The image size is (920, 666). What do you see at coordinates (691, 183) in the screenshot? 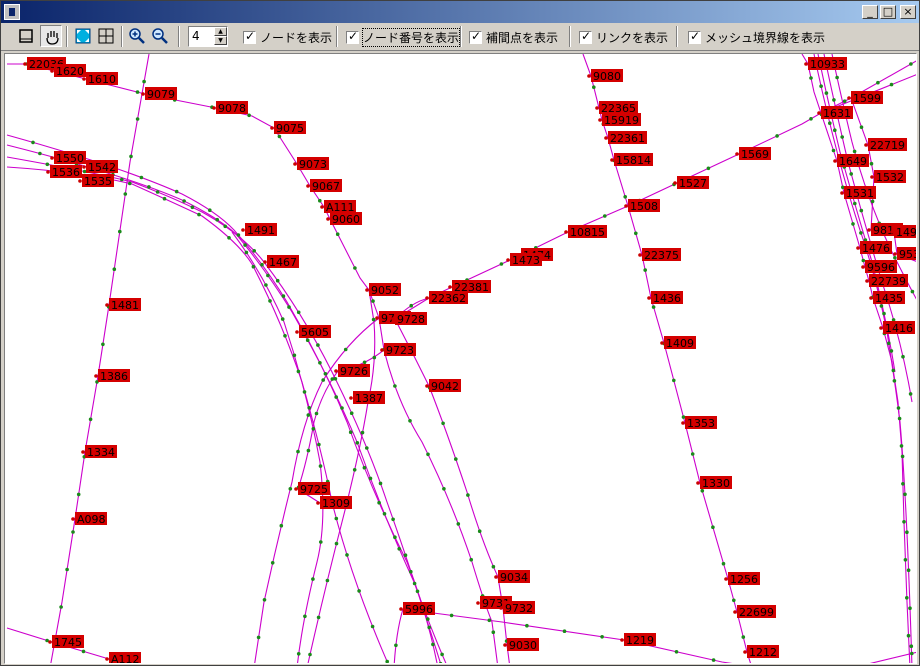
I see `node-label: 1527` at bounding box center [691, 183].